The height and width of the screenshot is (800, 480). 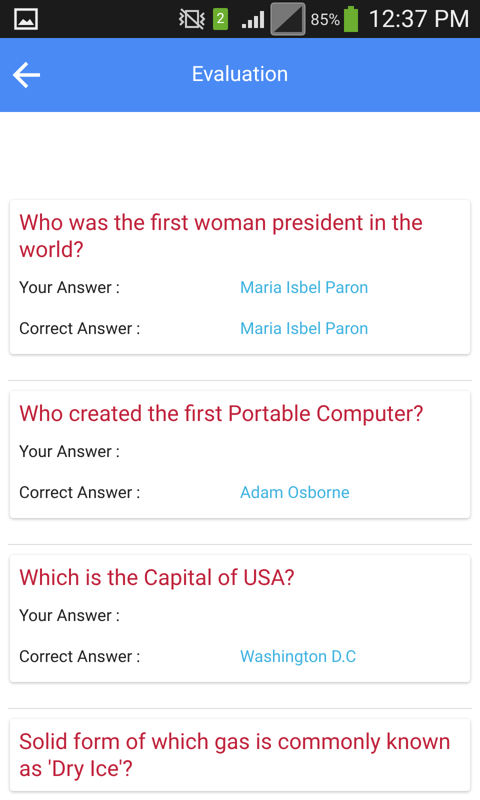 What do you see at coordinates (26, 19) in the screenshot?
I see `image-icon` at bounding box center [26, 19].